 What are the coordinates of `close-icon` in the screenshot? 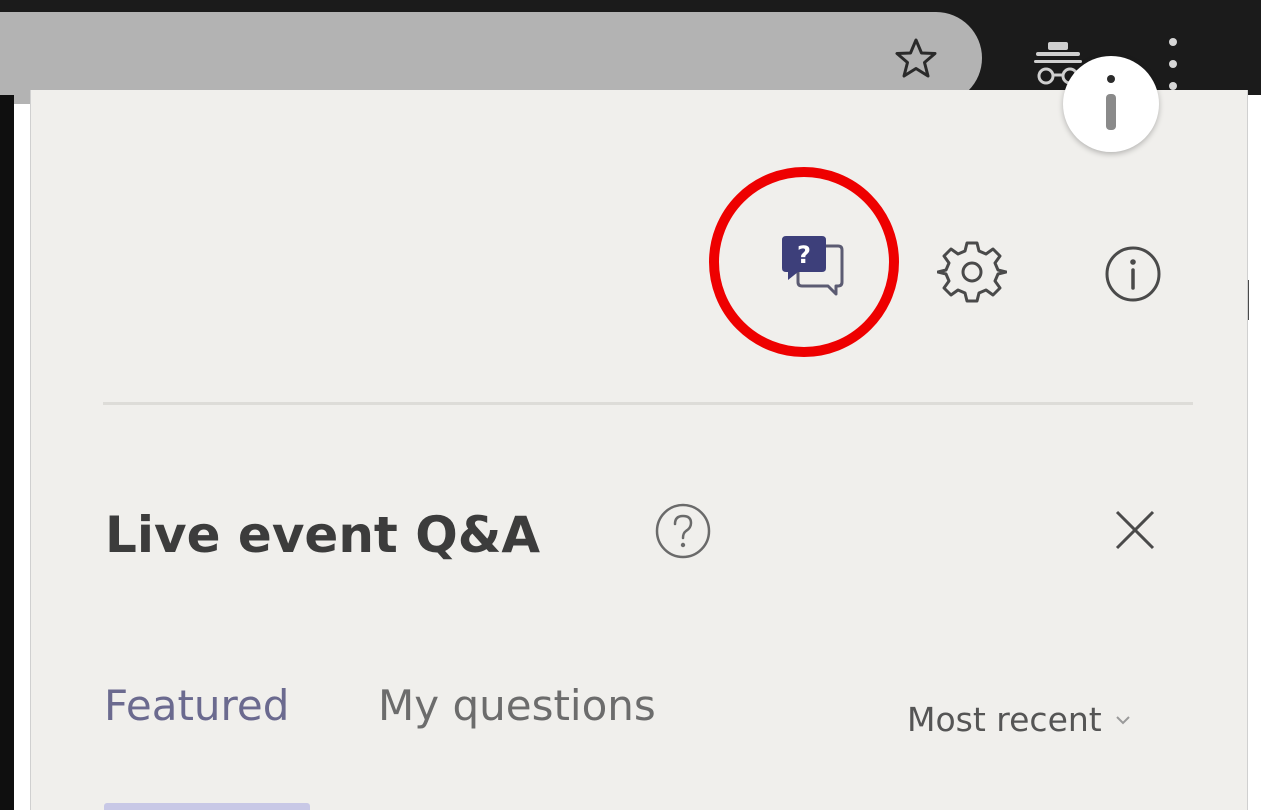 It's located at (1135, 530).